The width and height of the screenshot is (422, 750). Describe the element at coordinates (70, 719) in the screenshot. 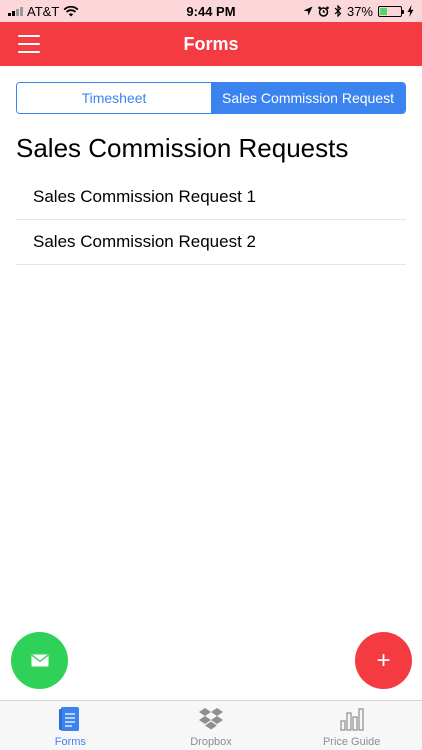

I see `forms-document-icon` at that location.